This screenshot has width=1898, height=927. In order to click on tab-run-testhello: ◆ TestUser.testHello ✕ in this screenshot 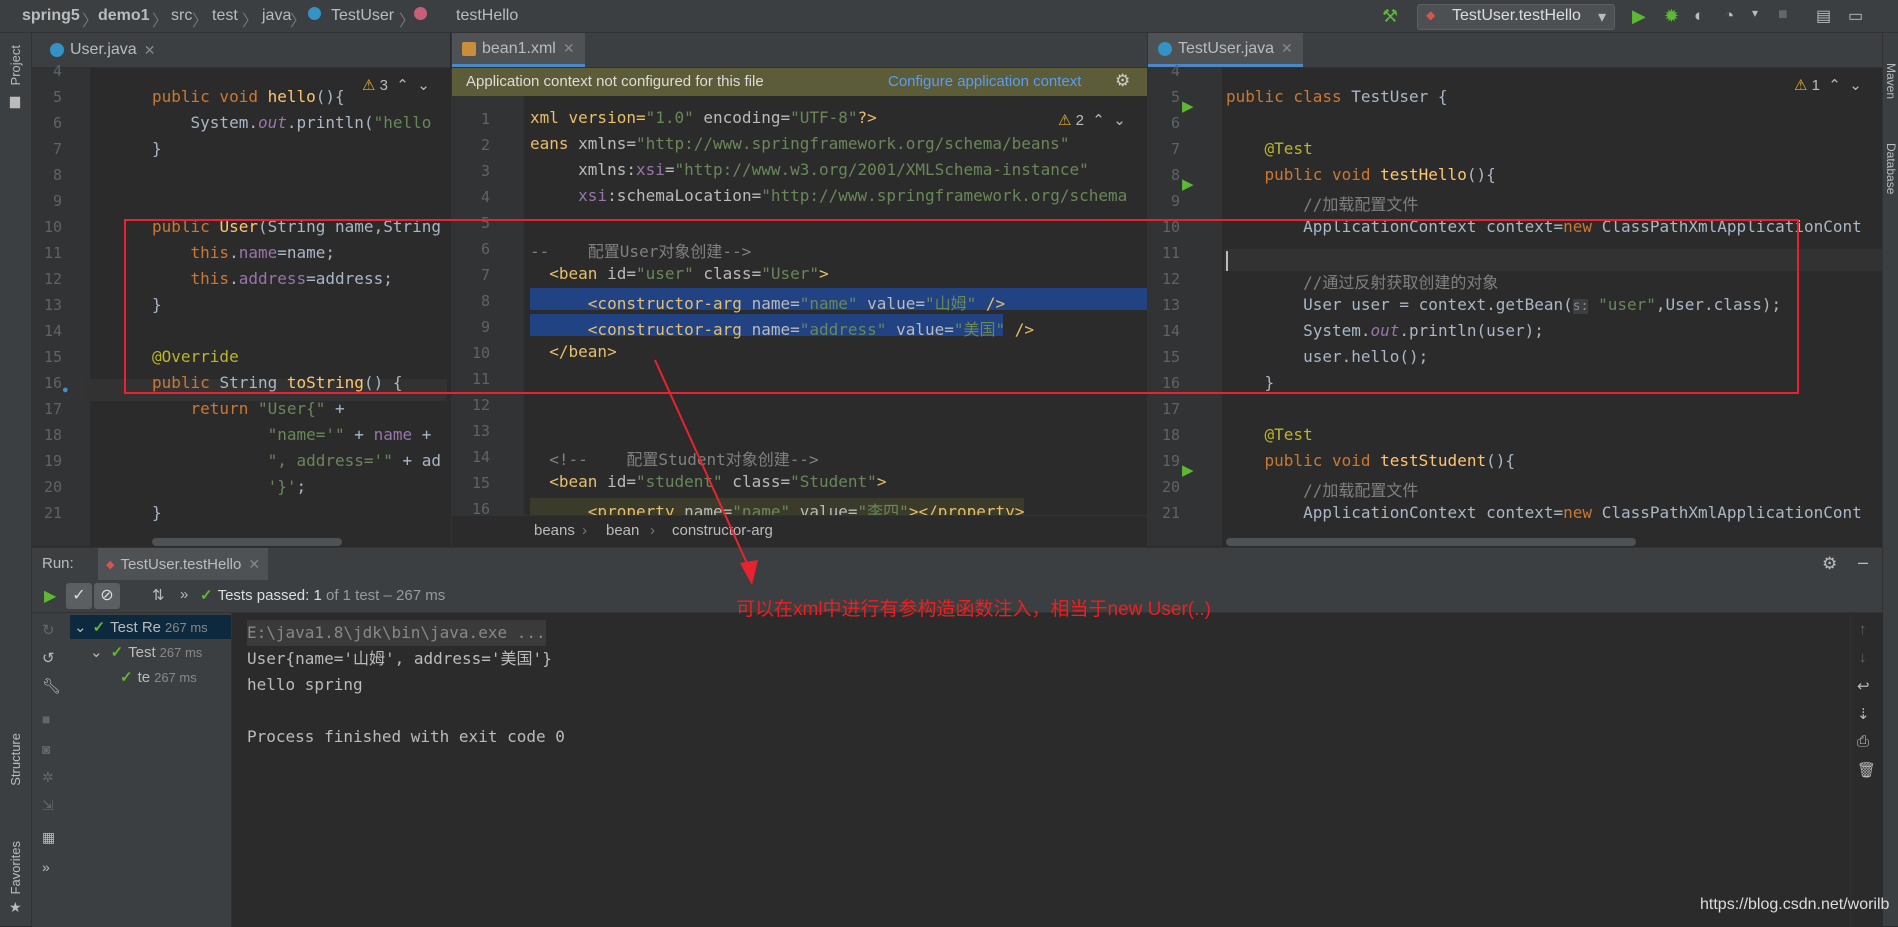, I will do `click(183, 564)`.